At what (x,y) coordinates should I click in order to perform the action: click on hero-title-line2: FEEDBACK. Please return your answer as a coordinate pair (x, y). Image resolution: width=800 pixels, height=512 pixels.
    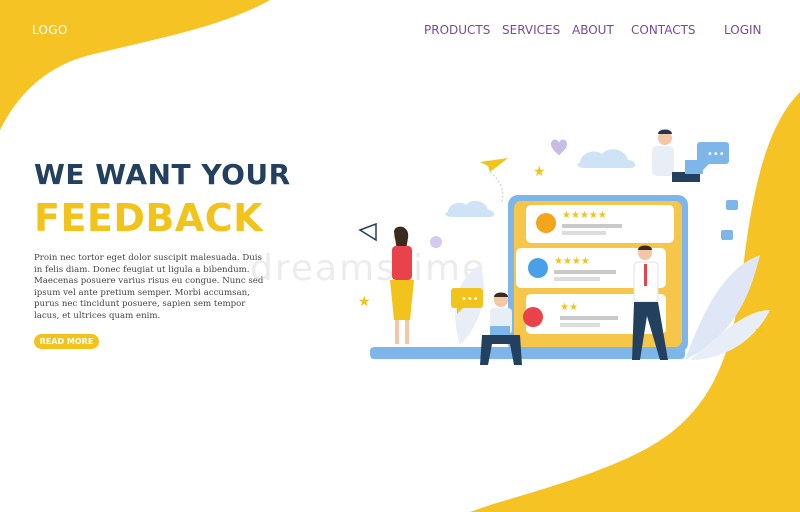
    Looking at the image, I should click on (149, 218).